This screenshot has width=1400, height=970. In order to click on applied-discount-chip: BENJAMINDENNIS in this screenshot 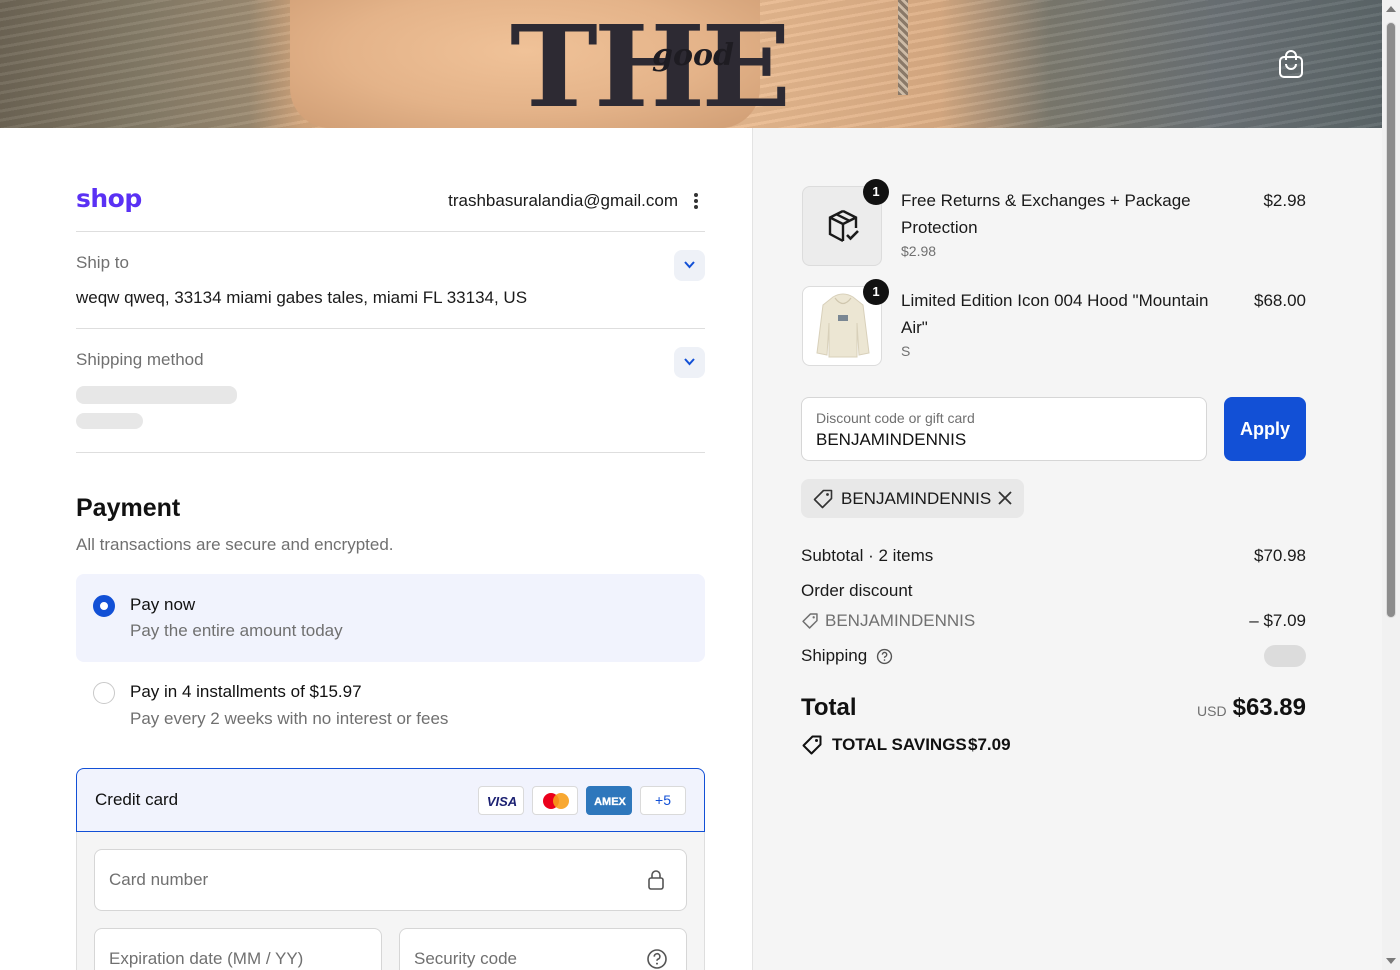, I will do `click(912, 498)`.